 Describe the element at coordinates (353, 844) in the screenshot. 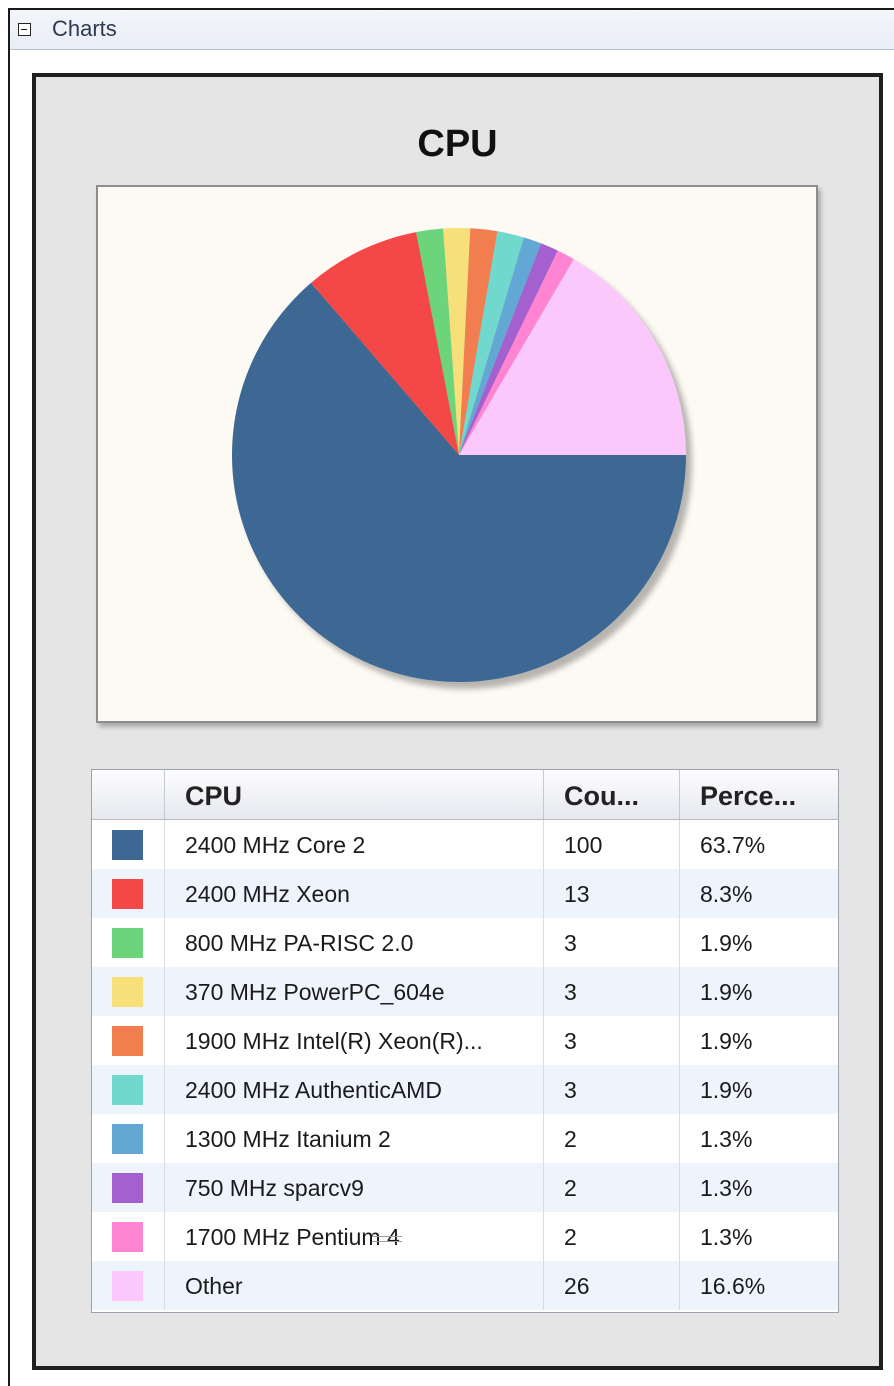

I see `cpu-name-cell: 2400 MHz Core 2` at that location.